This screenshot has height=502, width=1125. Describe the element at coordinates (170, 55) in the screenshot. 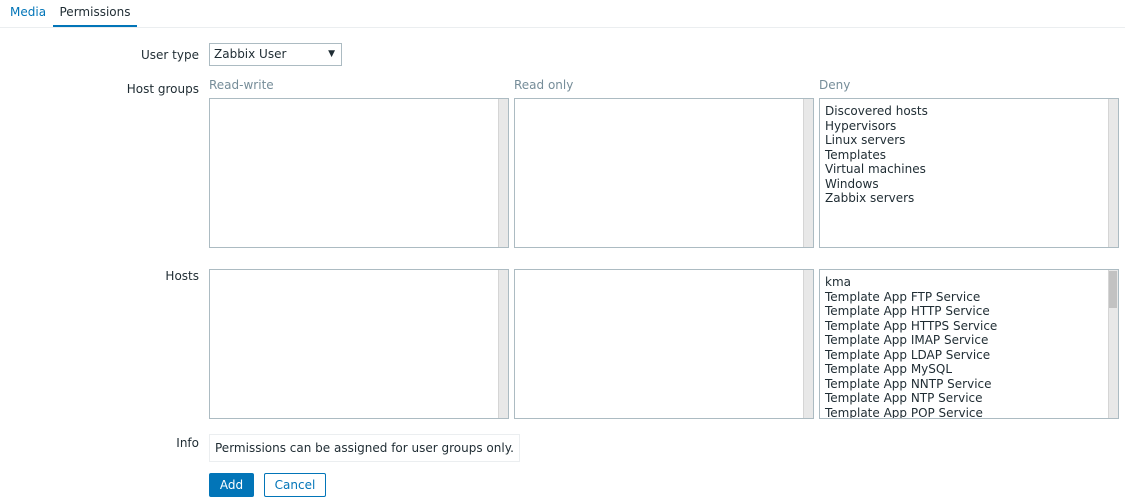

I see `user-type-label: User type` at that location.